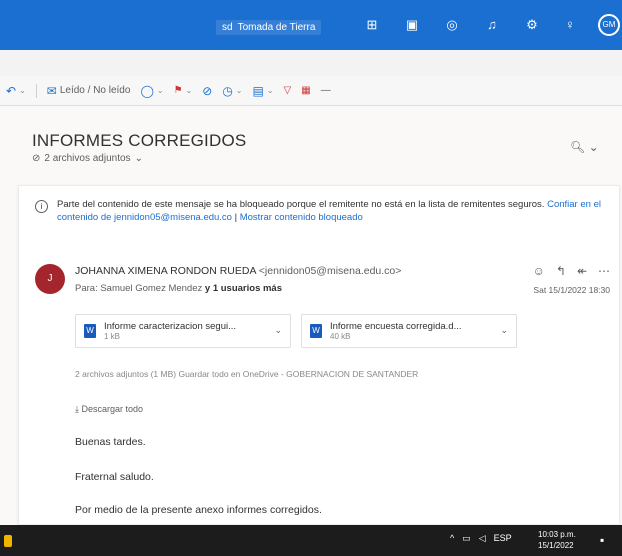  I want to click on pin-button: ⊘, so click(207, 91).